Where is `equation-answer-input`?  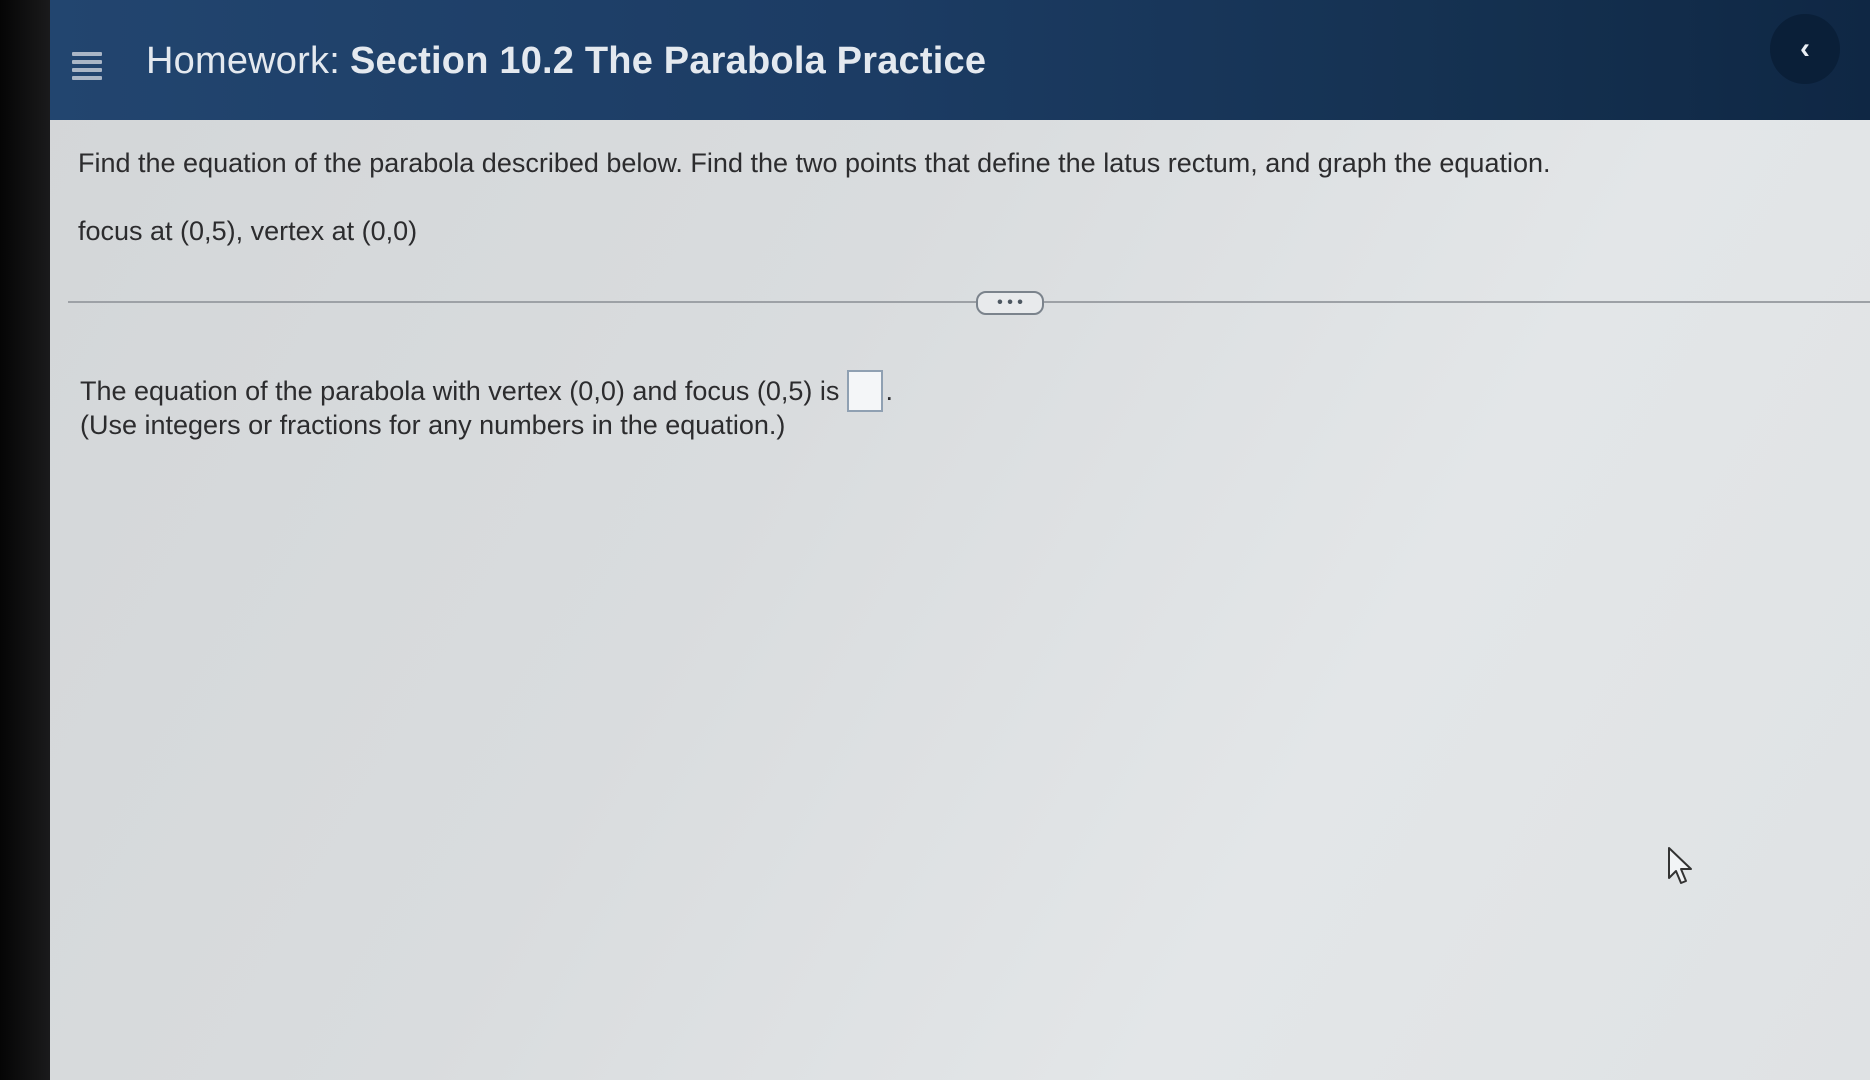
equation-answer-input is located at coordinates (865, 391).